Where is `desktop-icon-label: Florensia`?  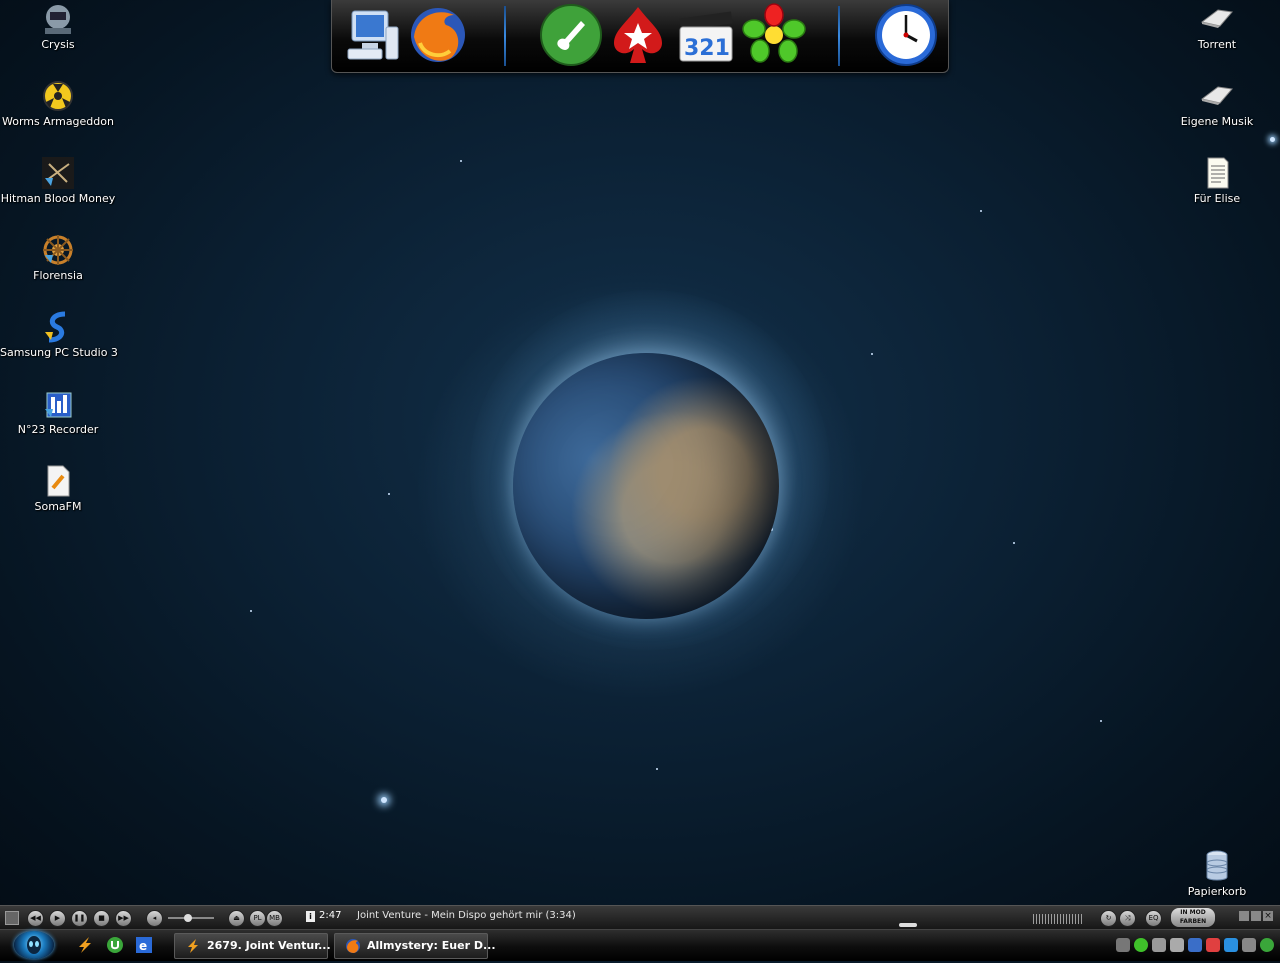 desktop-icon-label: Florensia is located at coordinates (58, 275).